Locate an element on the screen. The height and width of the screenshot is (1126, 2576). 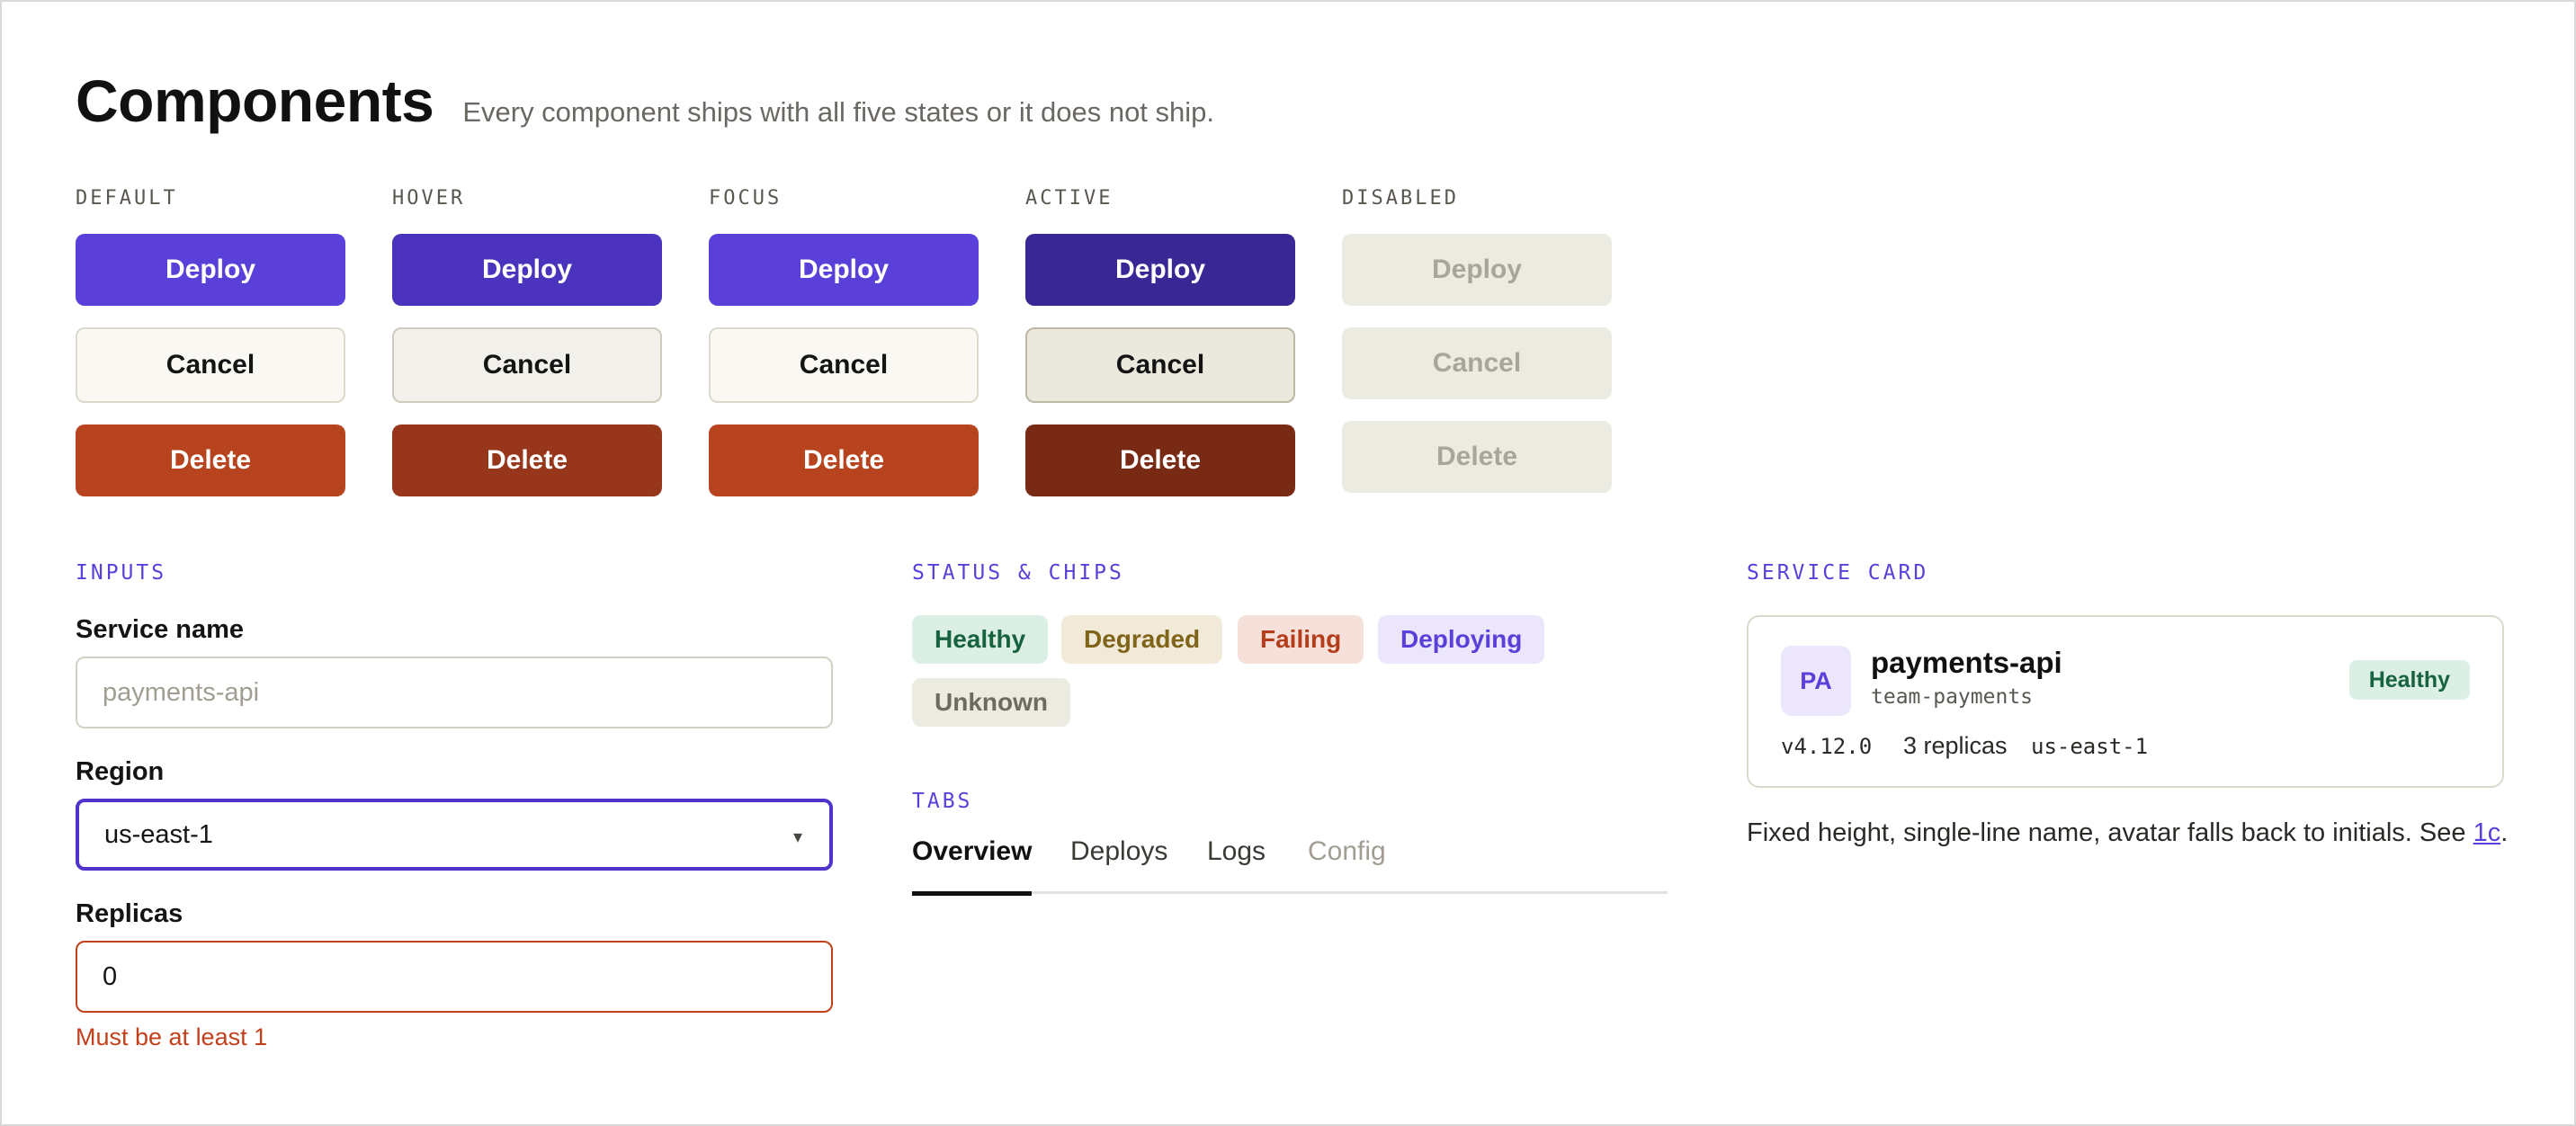
service-team: team-payments is located at coordinates (1952, 697).